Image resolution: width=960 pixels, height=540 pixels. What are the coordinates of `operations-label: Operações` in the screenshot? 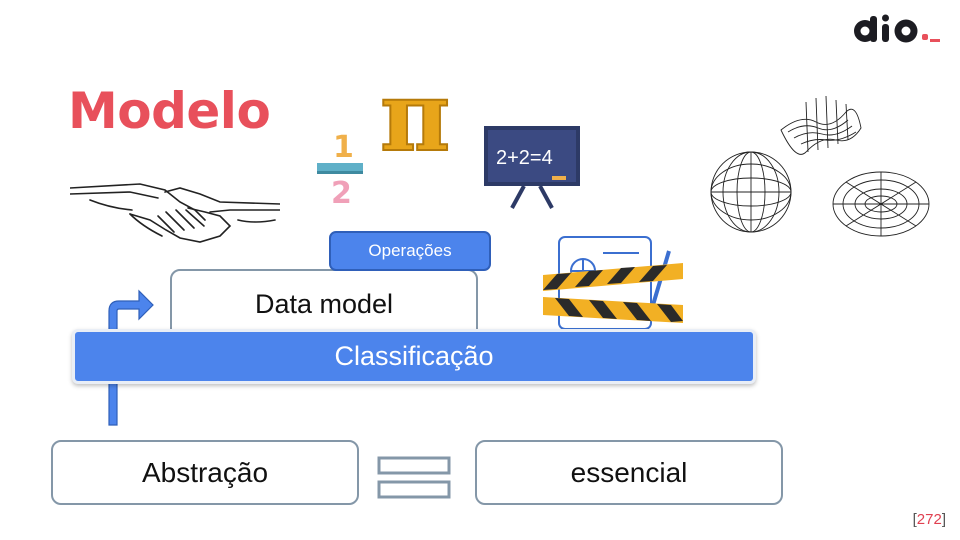 It's located at (410, 250).